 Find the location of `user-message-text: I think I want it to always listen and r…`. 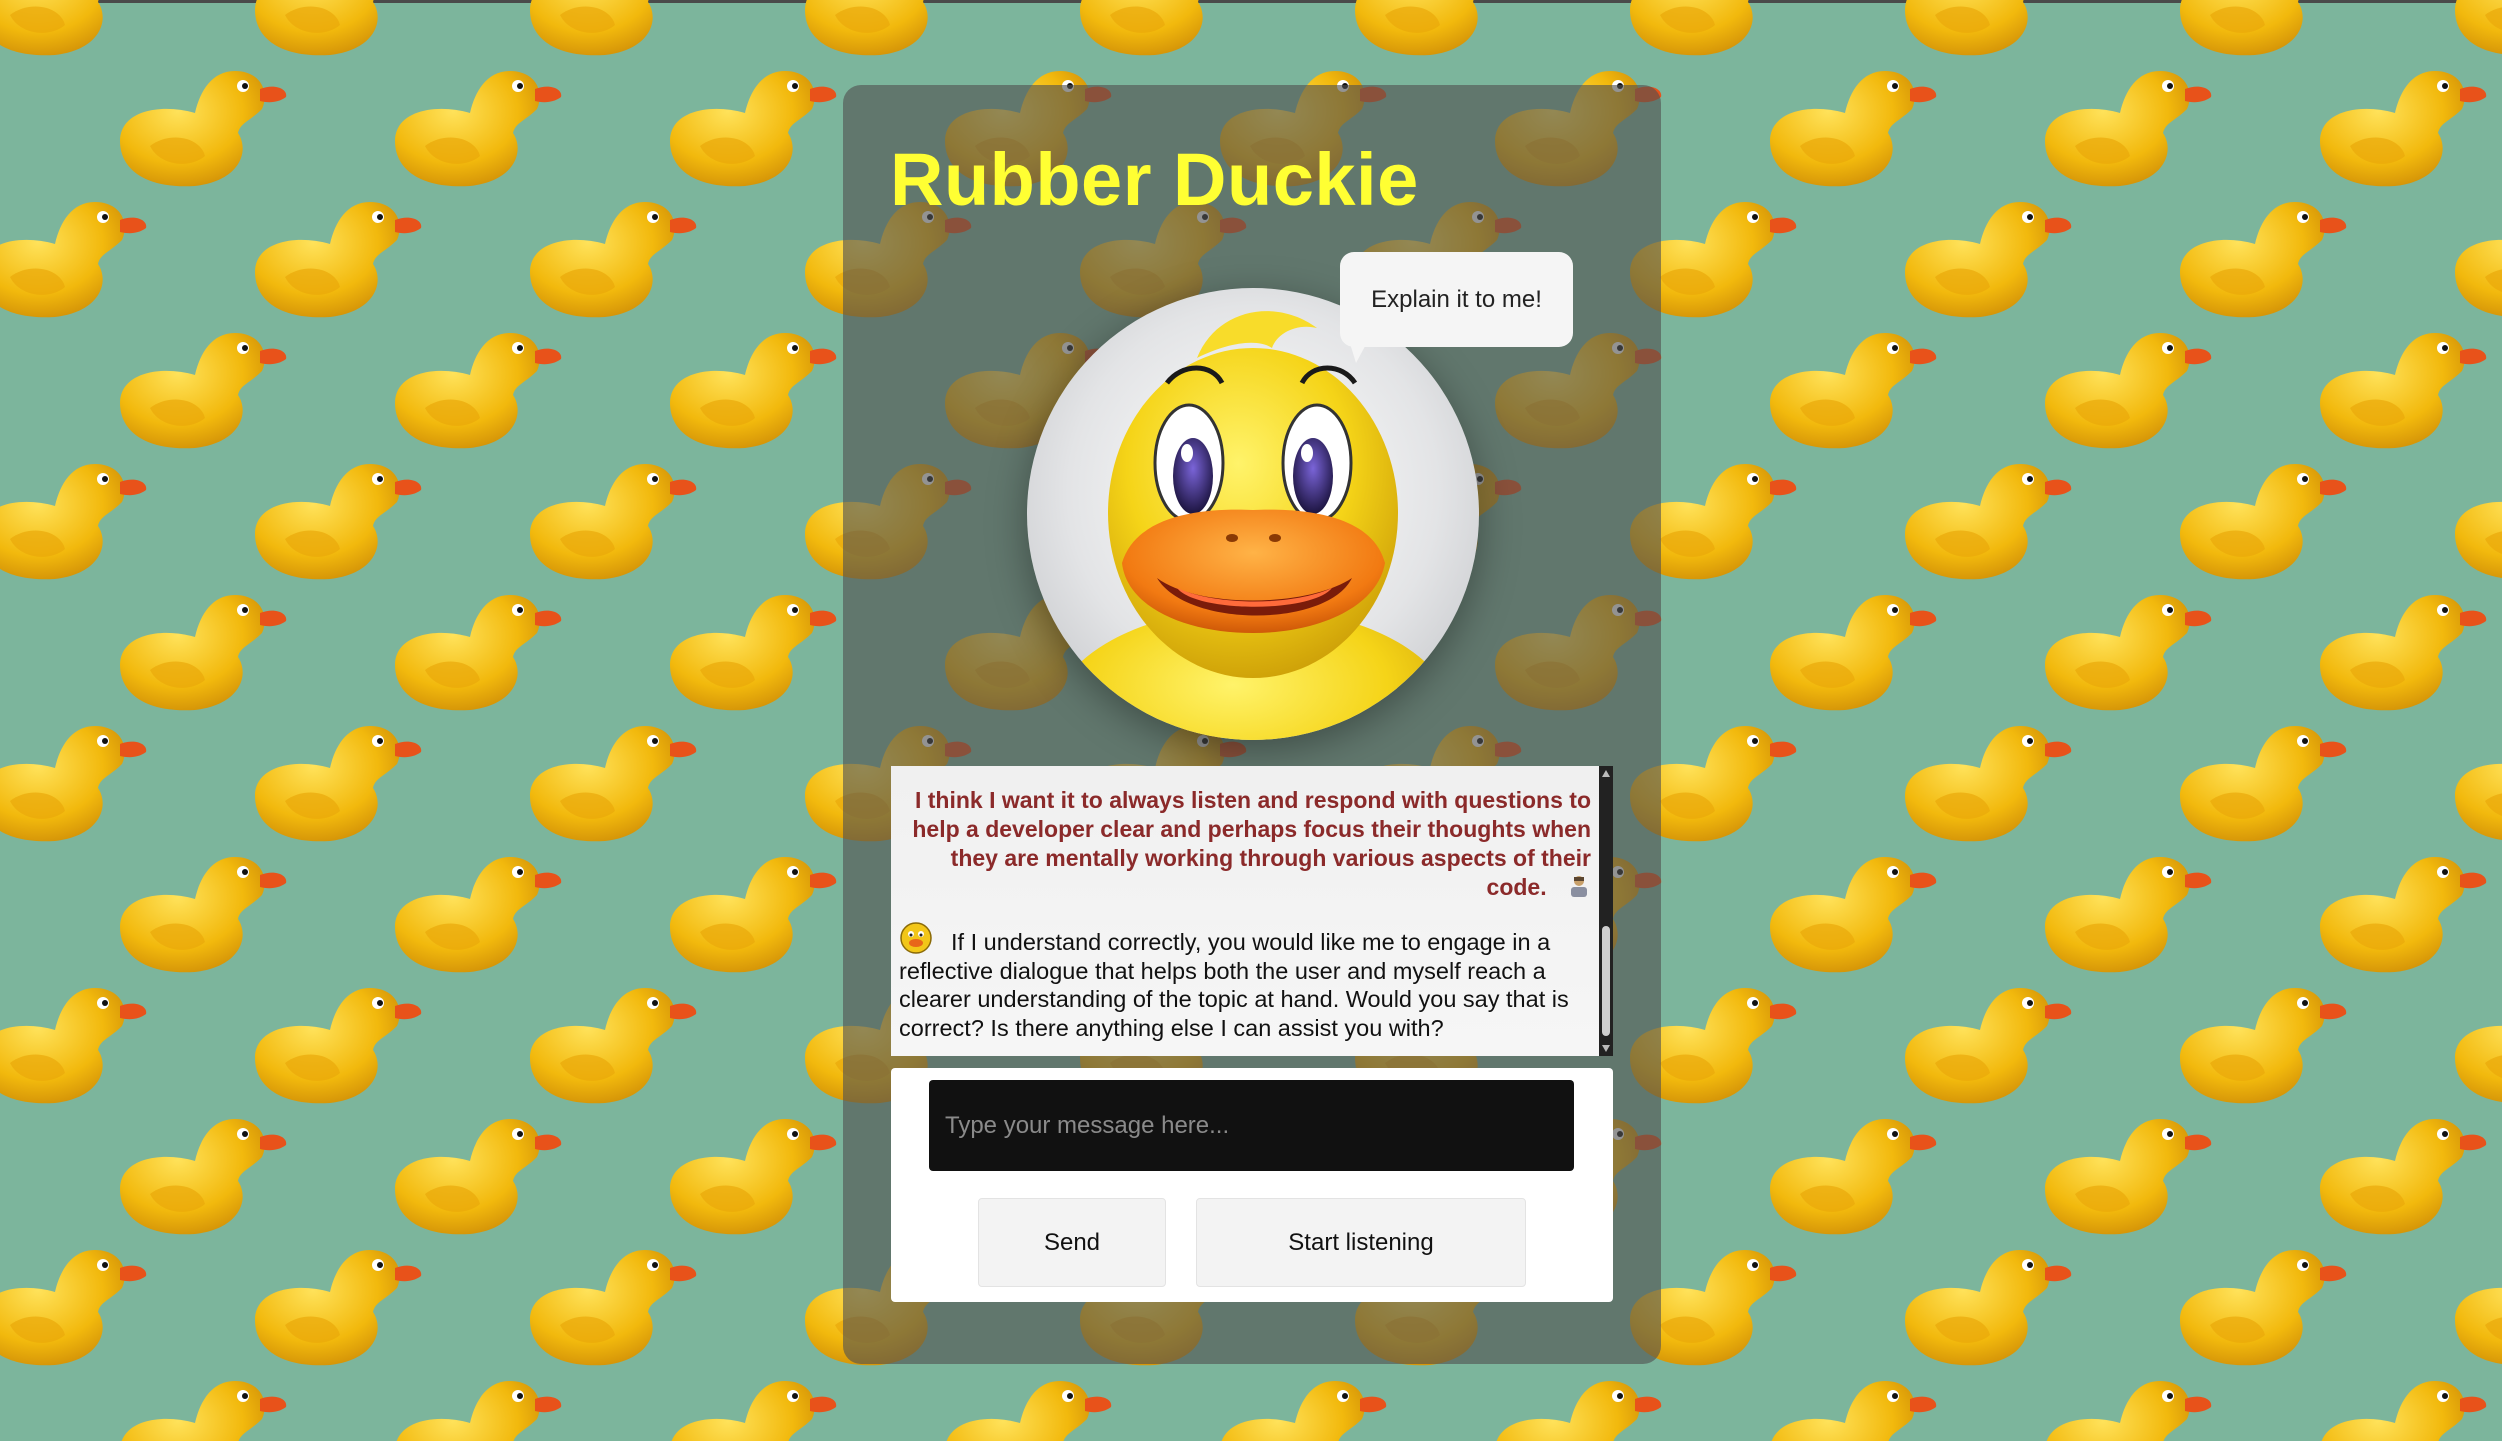

user-message-text: I think I want it to always listen and r… is located at coordinates (1251, 843).